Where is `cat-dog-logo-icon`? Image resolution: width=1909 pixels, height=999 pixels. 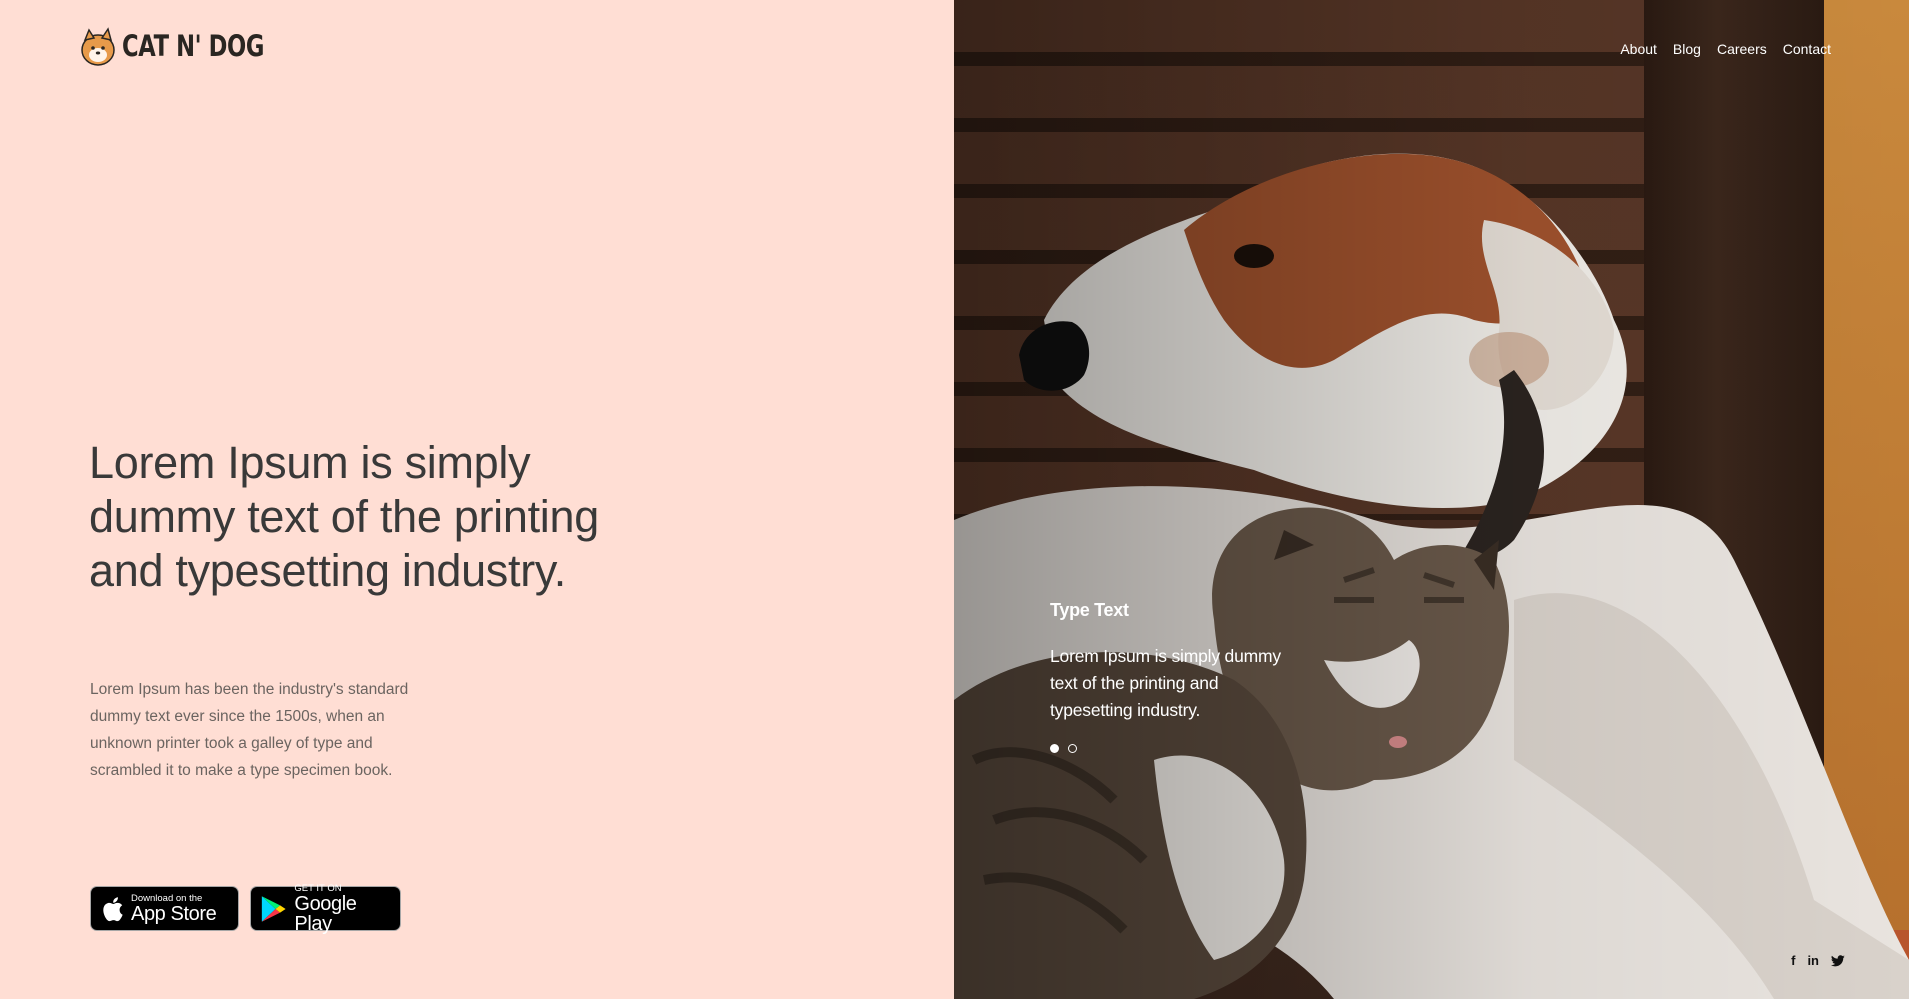 cat-dog-logo-icon is located at coordinates (98, 46).